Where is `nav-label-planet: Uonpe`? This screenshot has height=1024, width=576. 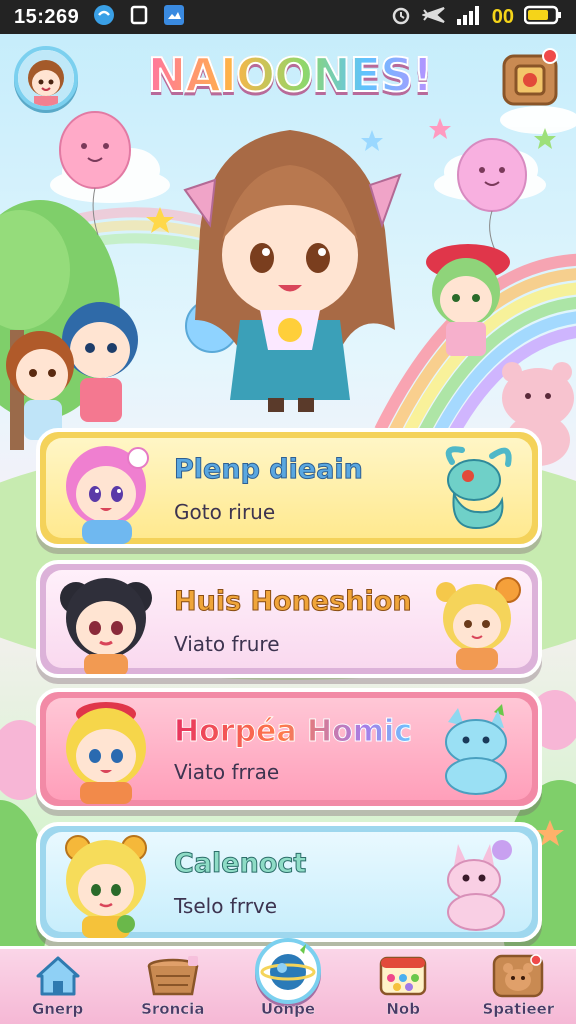
nav-label-planet: Uonpe is located at coordinates (287, 1009).